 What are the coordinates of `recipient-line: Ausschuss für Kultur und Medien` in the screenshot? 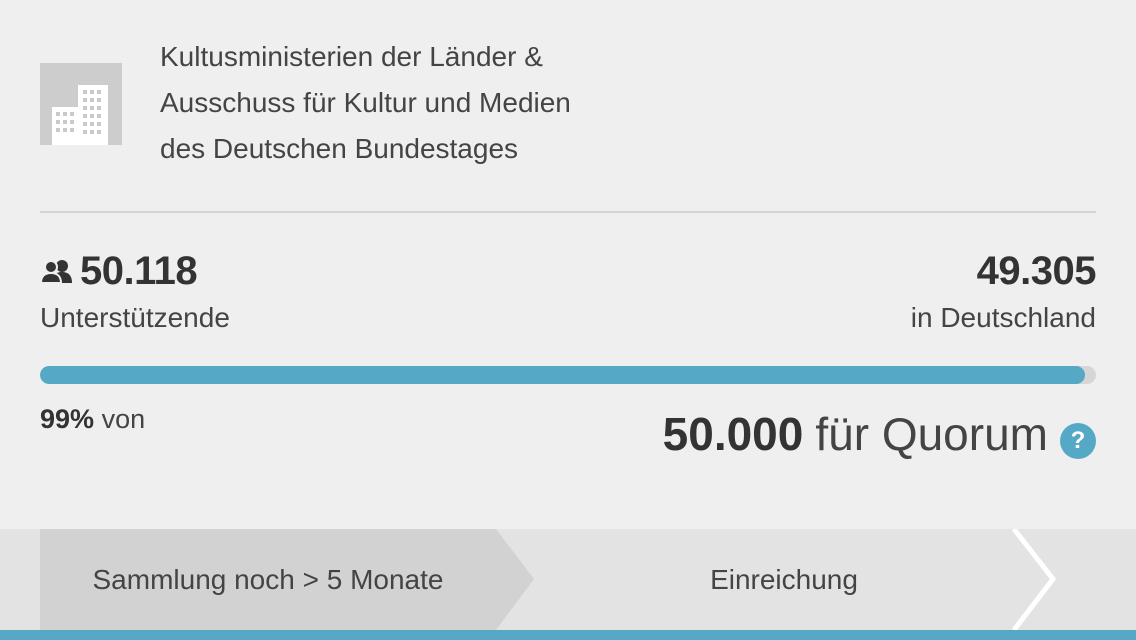 It's located at (365, 102).